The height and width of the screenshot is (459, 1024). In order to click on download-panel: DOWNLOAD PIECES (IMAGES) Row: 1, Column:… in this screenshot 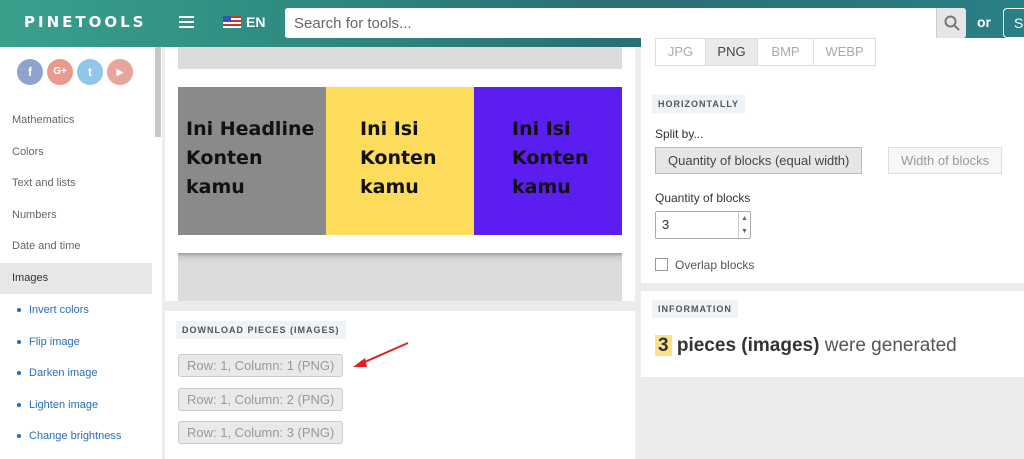, I will do `click(400, 385)`.